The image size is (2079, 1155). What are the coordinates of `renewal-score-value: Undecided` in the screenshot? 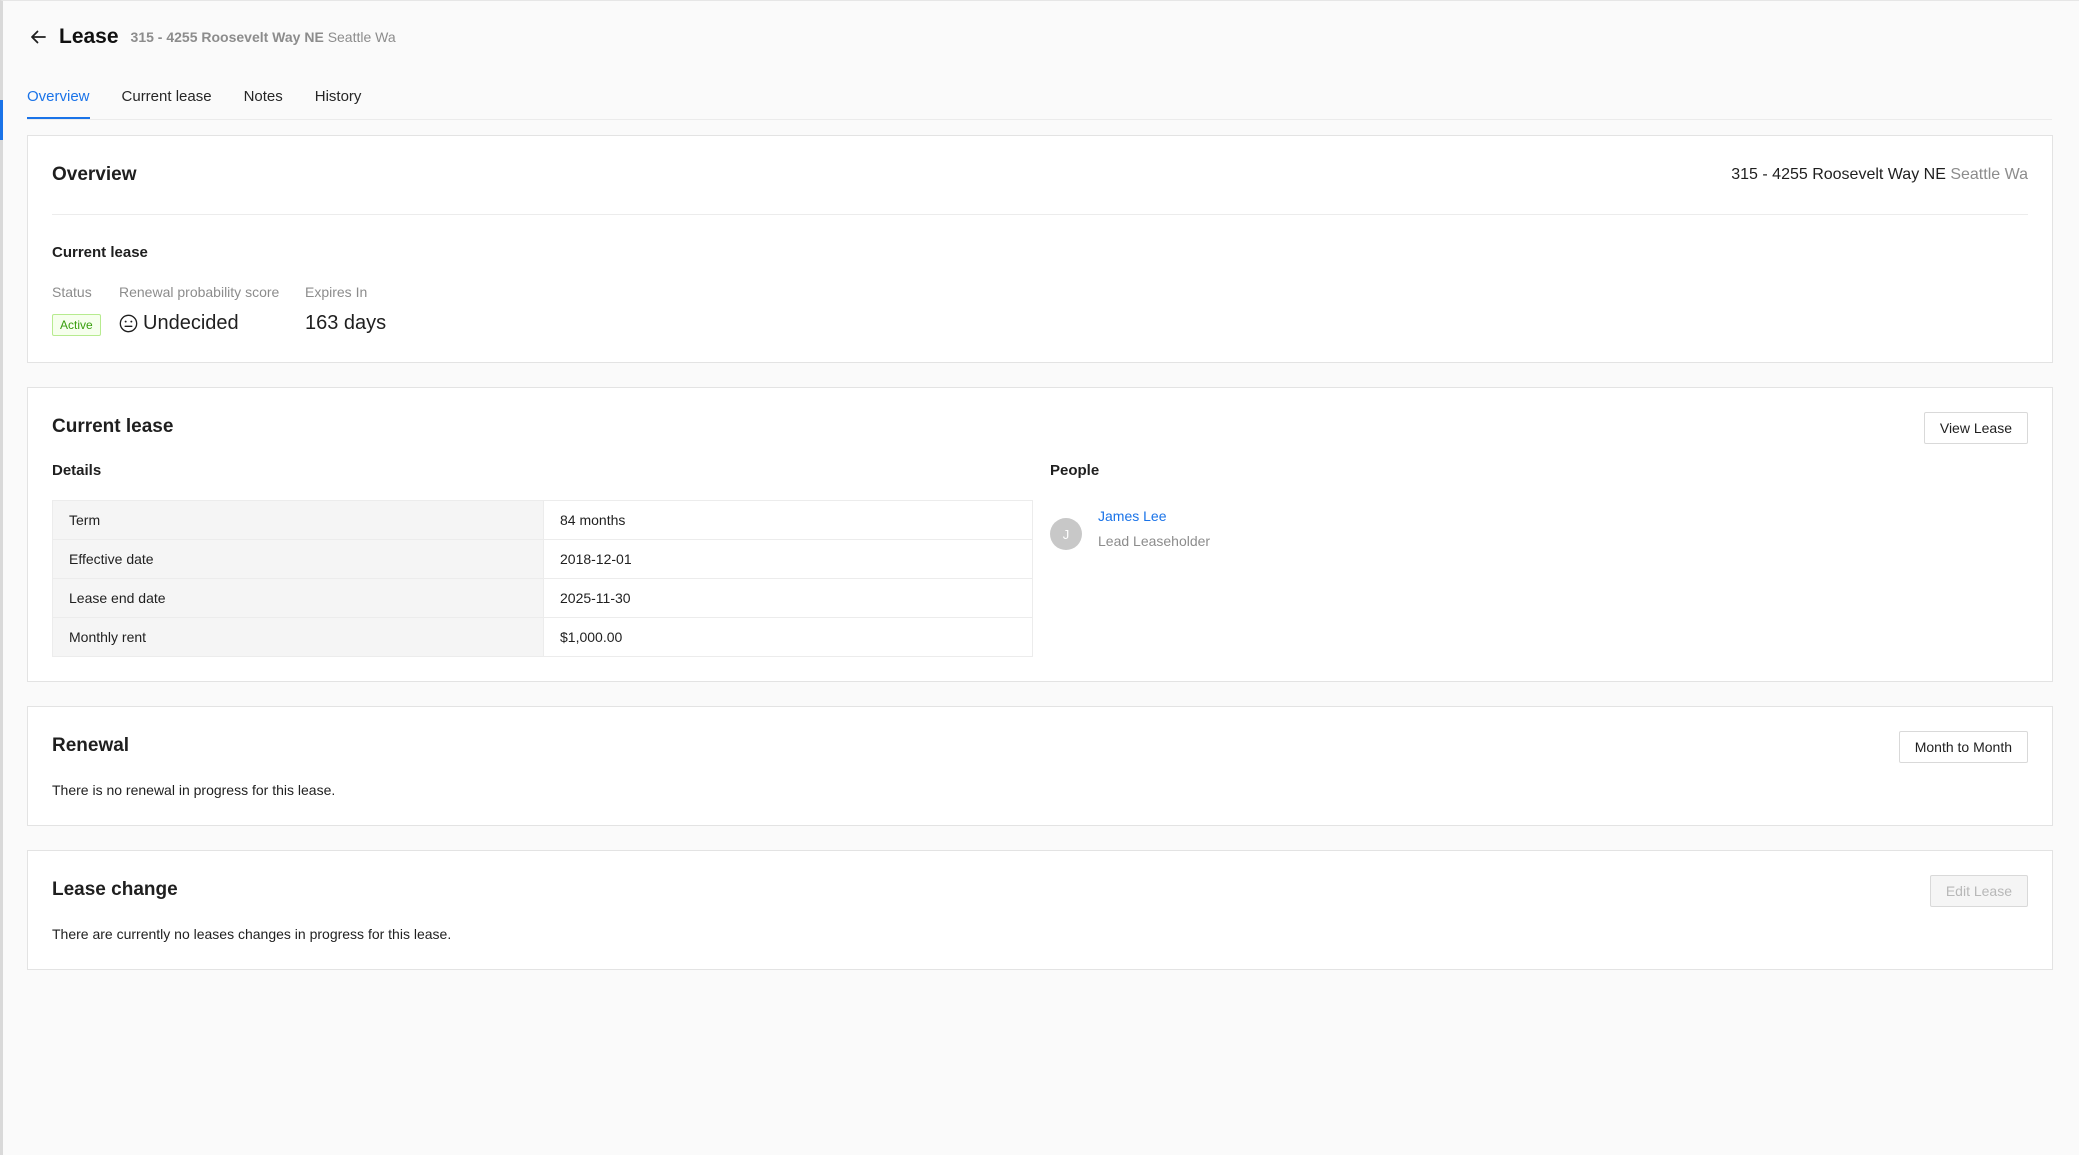 It's located at (179, 323).